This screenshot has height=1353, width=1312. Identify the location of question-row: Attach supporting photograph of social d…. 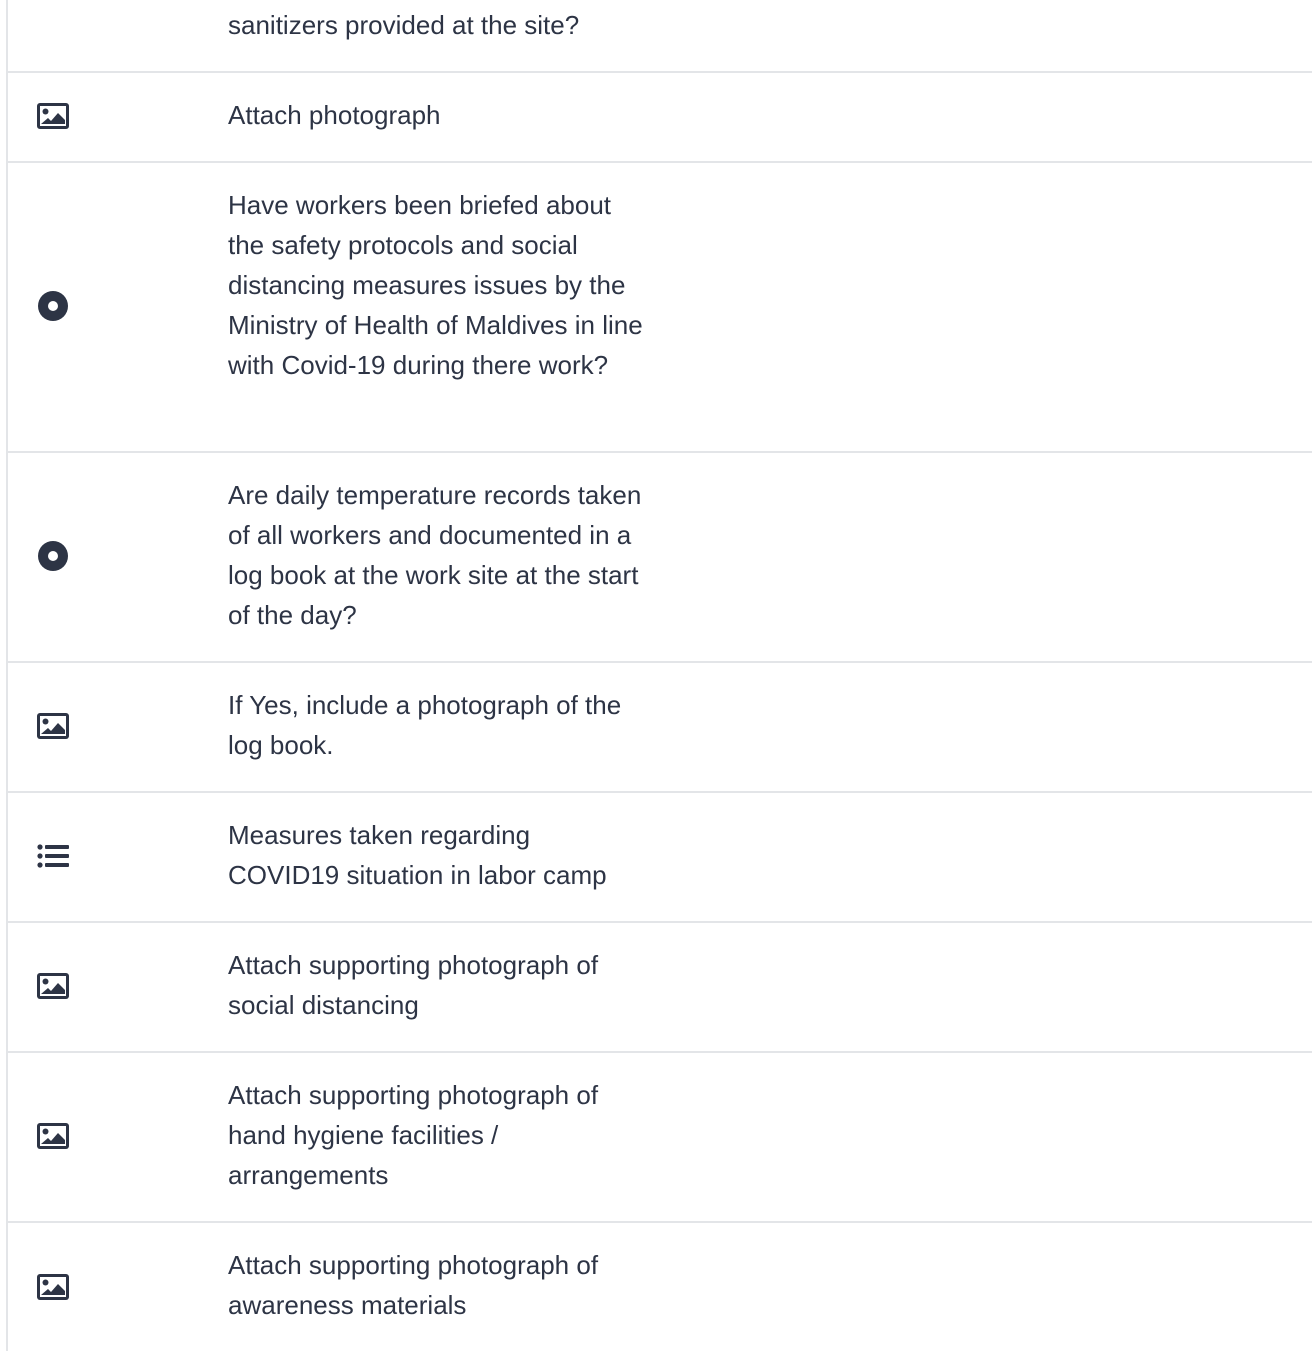
(660, 987).